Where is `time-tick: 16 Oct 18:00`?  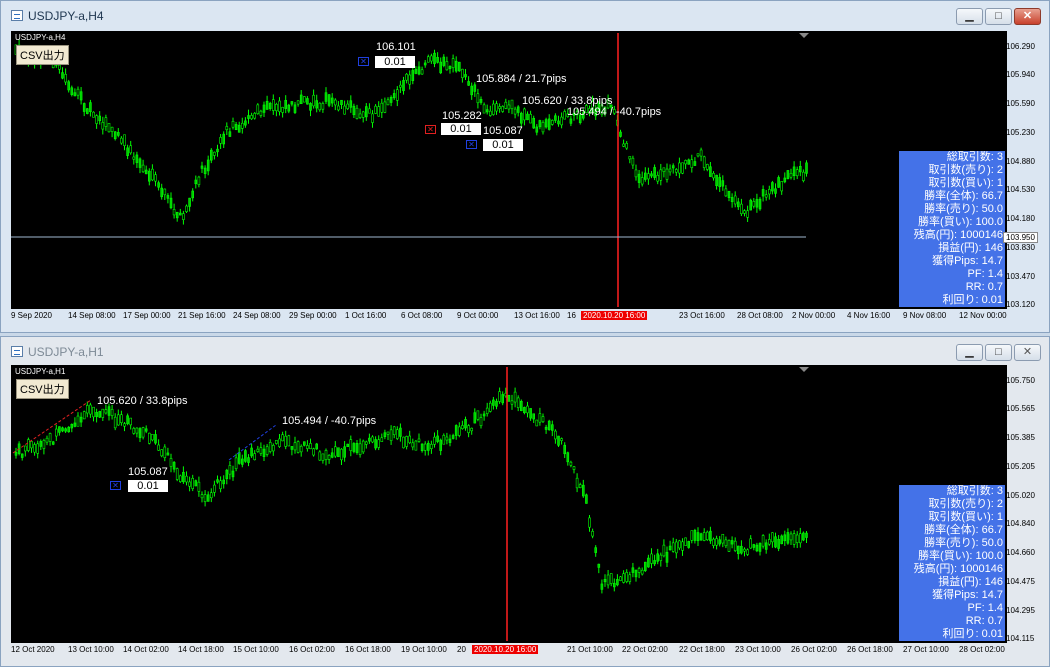
time-tick: 16 Oct 18:00 is located at coordinates (368, 649).